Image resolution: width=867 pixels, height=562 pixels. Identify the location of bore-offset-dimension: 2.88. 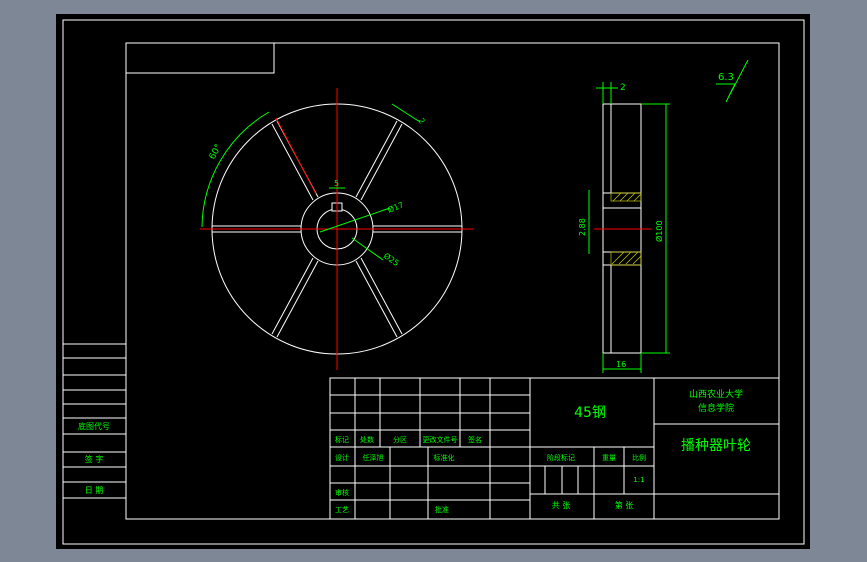
(582, 227).